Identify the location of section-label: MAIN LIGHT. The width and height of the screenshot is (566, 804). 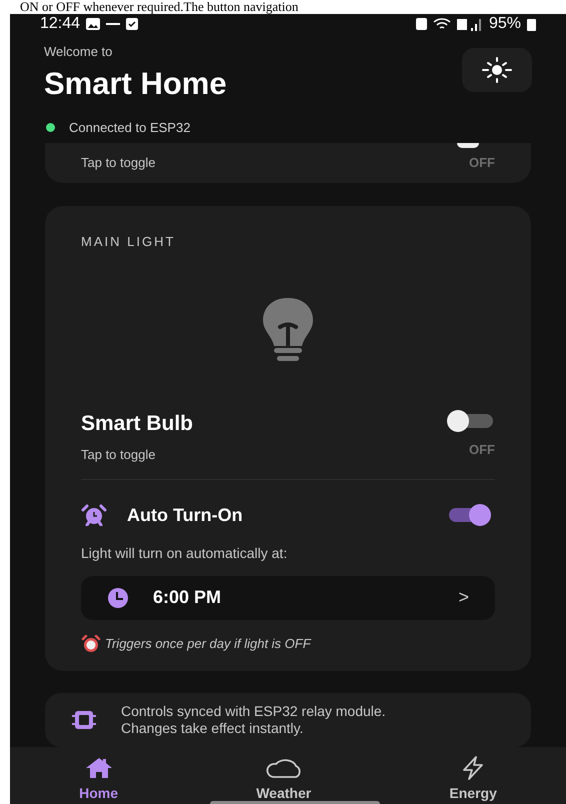
(128, 242).